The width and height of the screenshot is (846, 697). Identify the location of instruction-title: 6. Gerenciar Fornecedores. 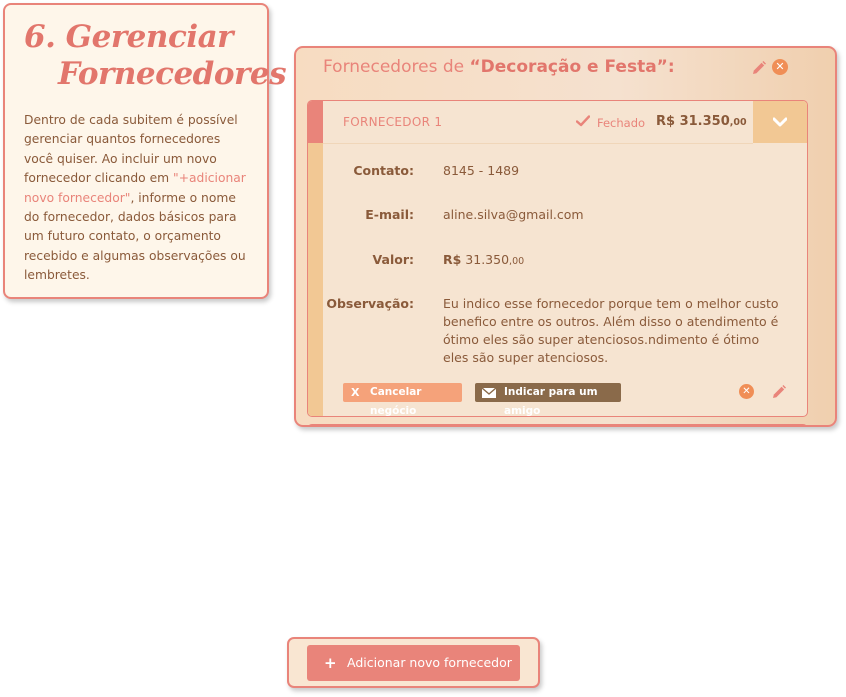
(155, 56).